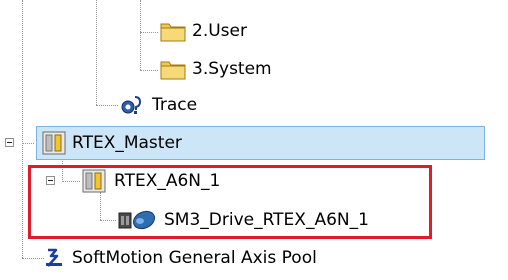 This screenshot has height=280, width=508. Describe the element at coordinates (175, 105) in the screenshot. I see `tree-item-label: Trace` at that location.